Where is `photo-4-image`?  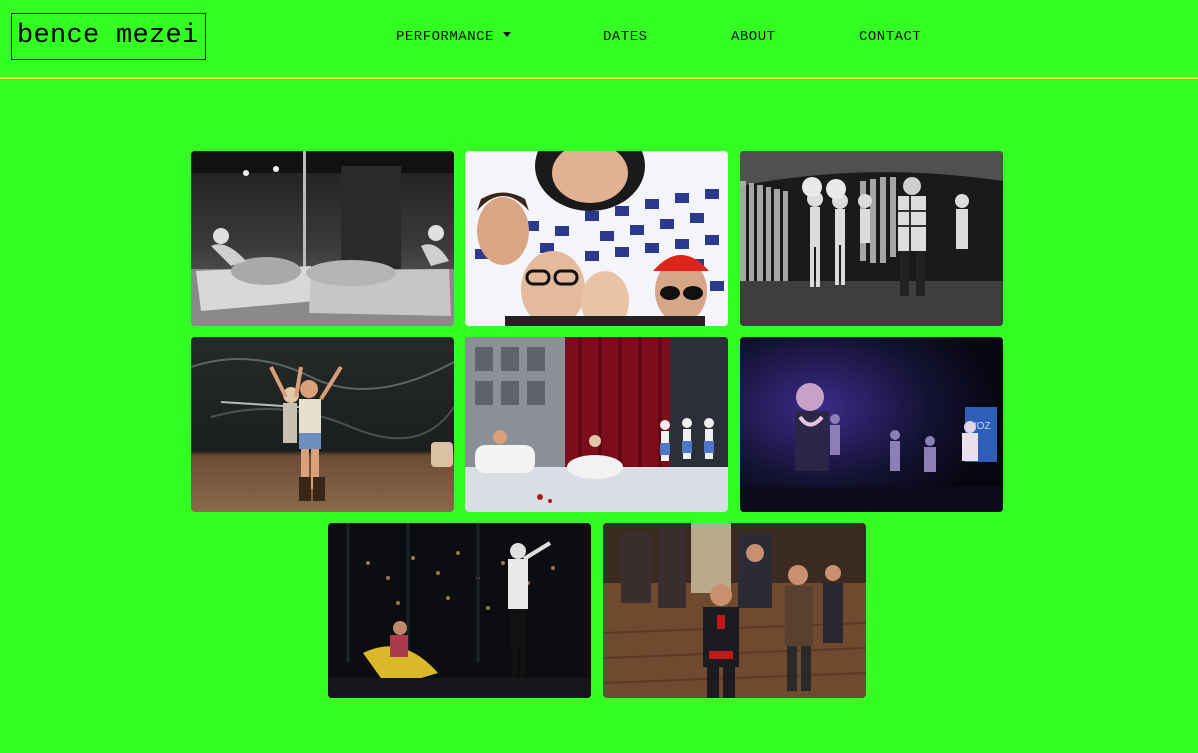
photo-4-image is located at coordinates (322, 424).